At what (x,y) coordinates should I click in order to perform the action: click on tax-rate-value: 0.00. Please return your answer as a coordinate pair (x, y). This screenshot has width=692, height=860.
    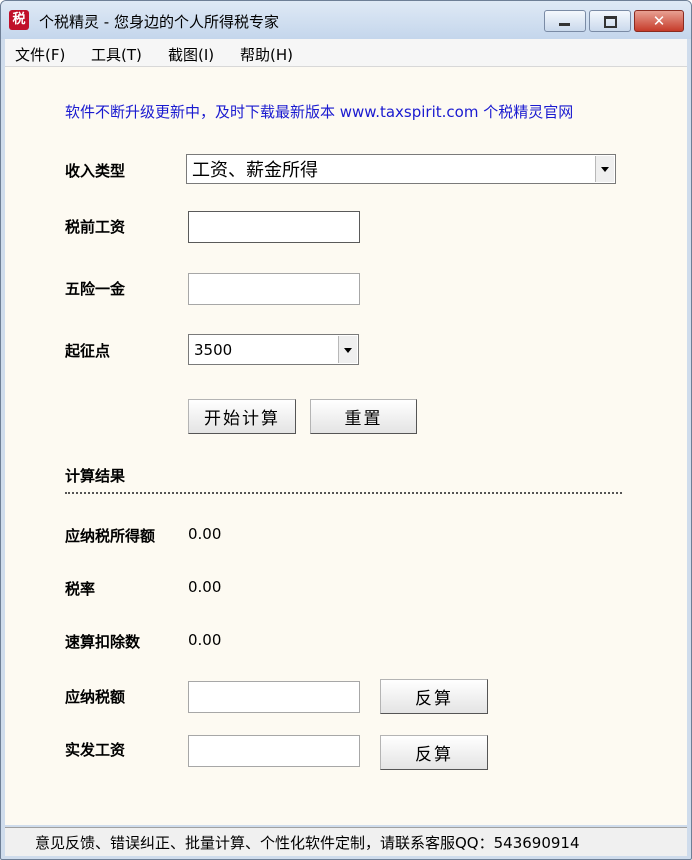
    Looking at the image, I should click on (205, 587).